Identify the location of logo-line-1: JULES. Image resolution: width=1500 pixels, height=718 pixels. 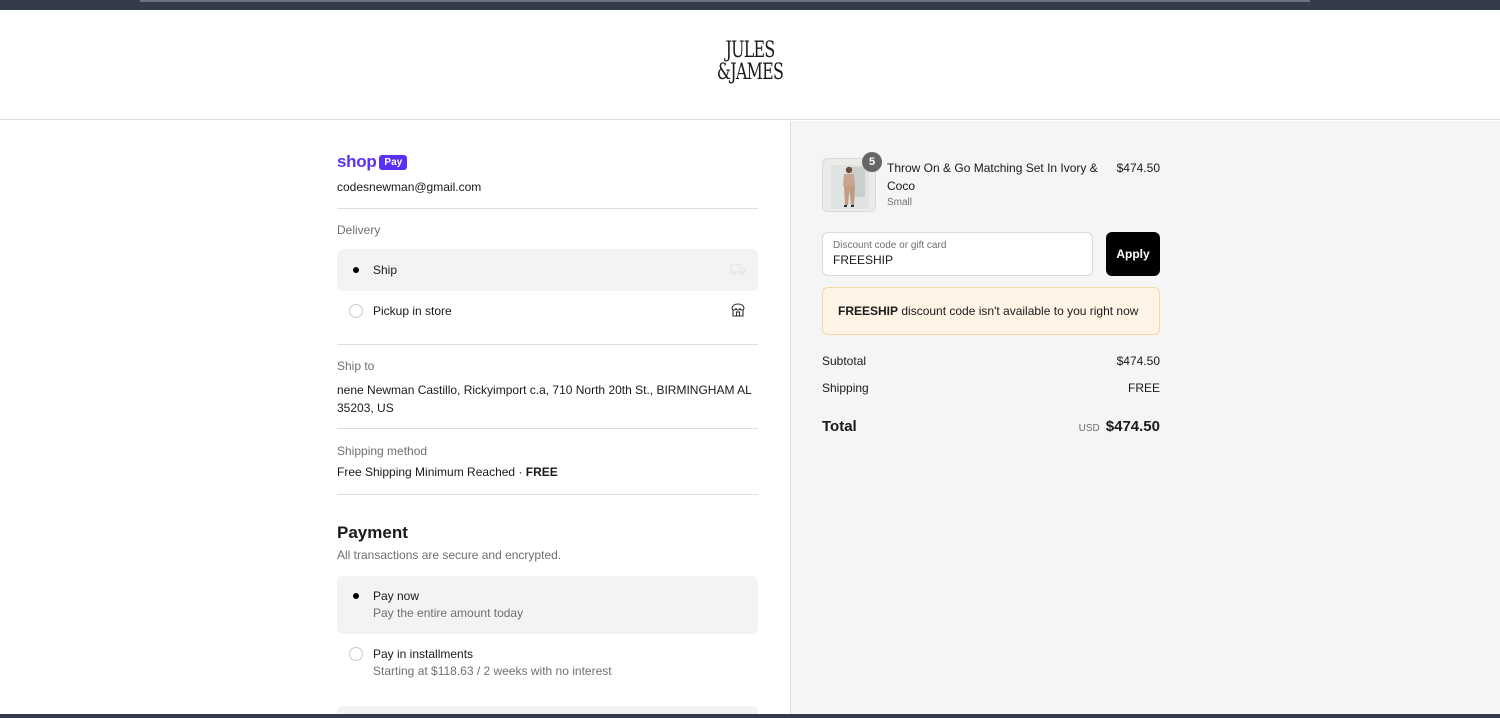
(750, 50).